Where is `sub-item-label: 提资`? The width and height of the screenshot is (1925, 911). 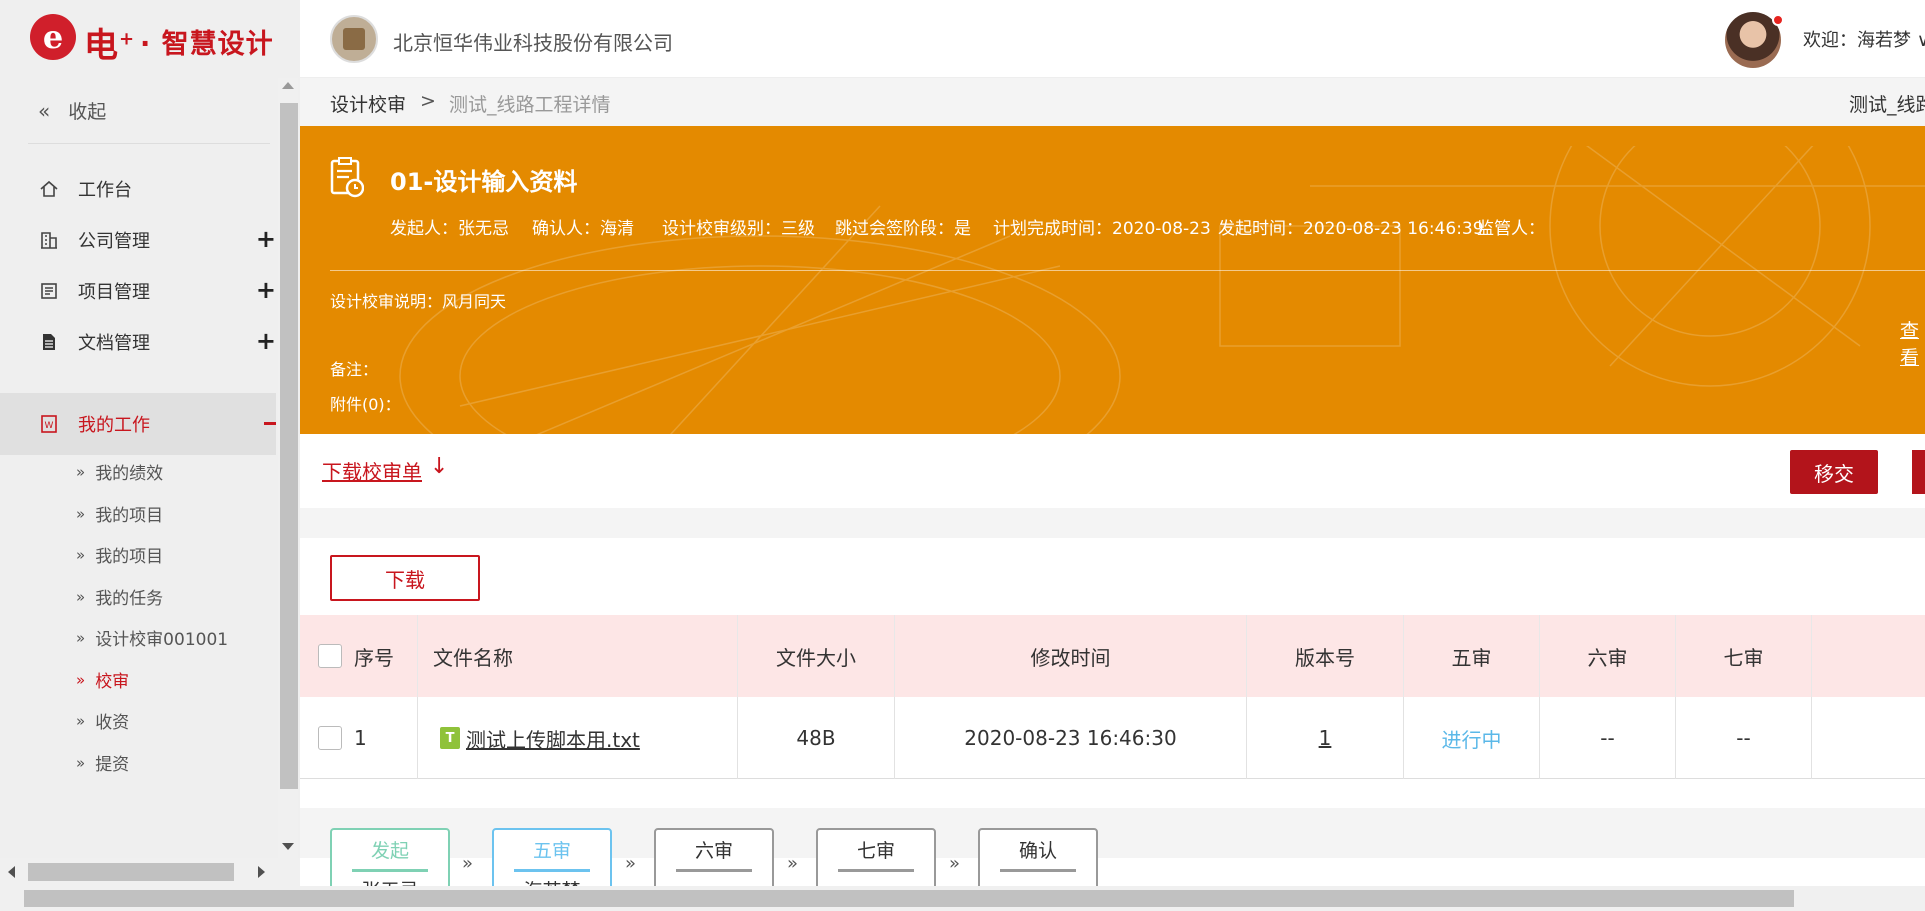 sub-item-label: 提资 is located at coordinates (112, 765).